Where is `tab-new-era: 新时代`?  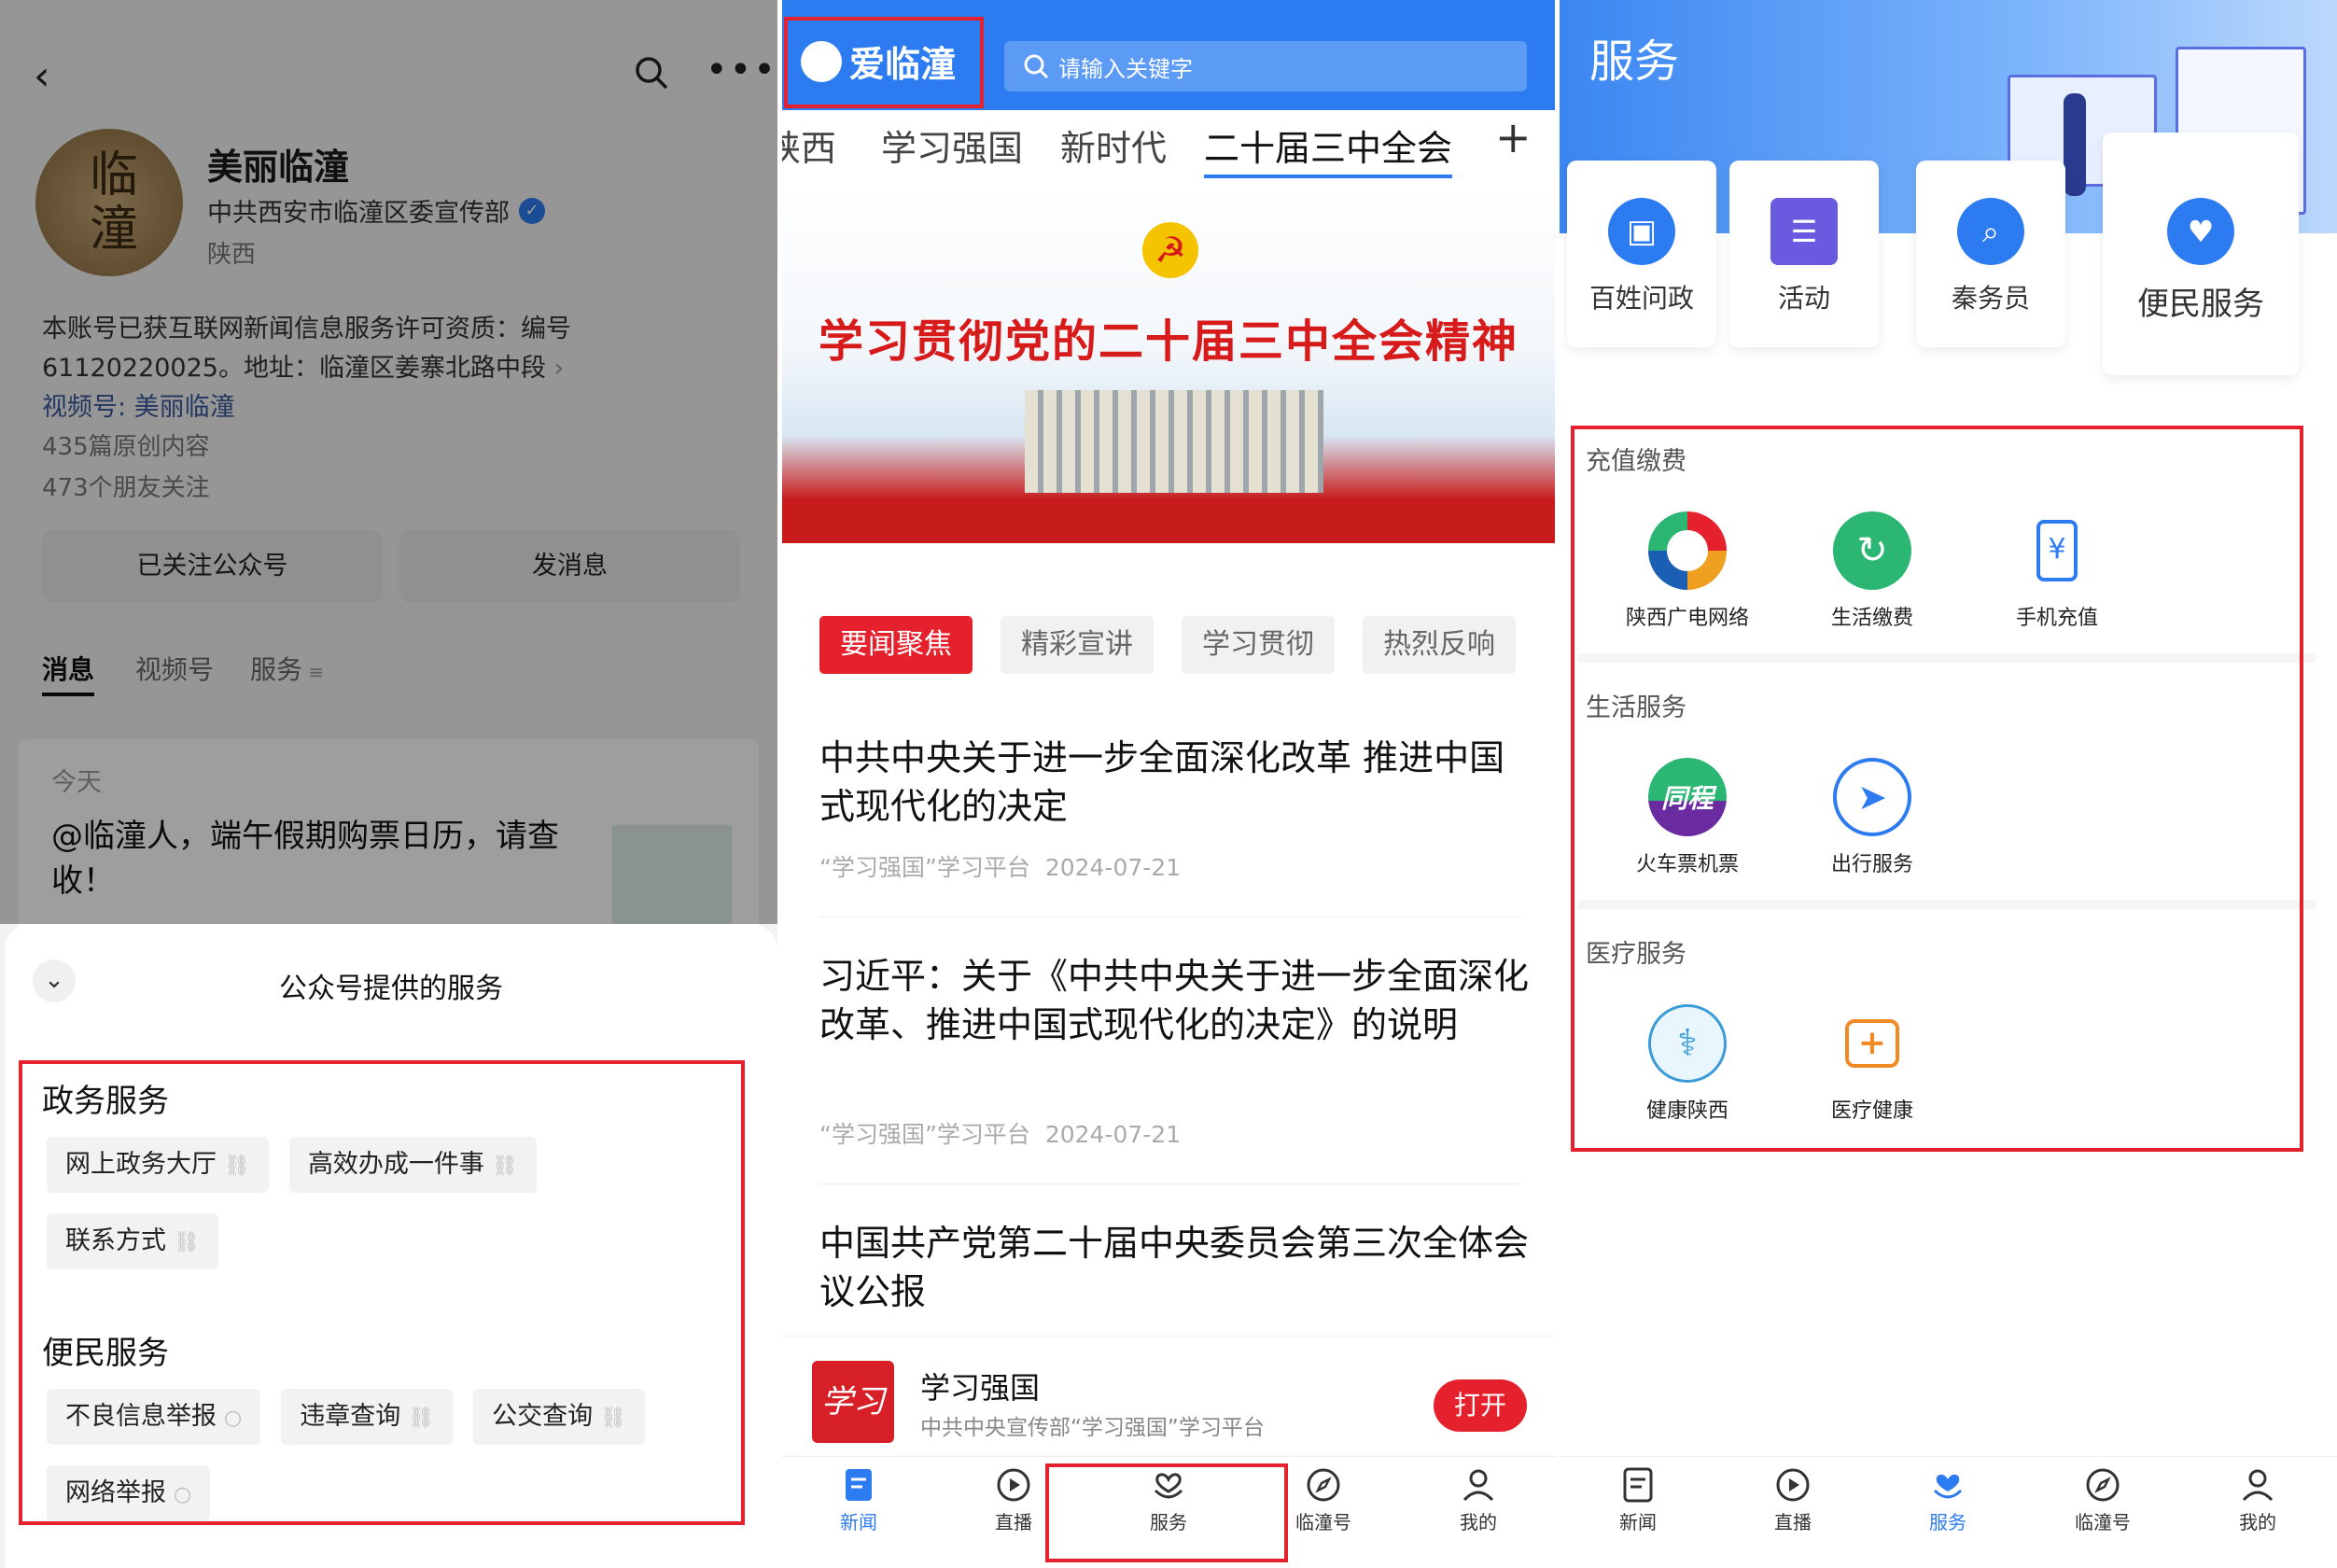 tab-new-era: 新时代 is located at coordinates (1113, 145).